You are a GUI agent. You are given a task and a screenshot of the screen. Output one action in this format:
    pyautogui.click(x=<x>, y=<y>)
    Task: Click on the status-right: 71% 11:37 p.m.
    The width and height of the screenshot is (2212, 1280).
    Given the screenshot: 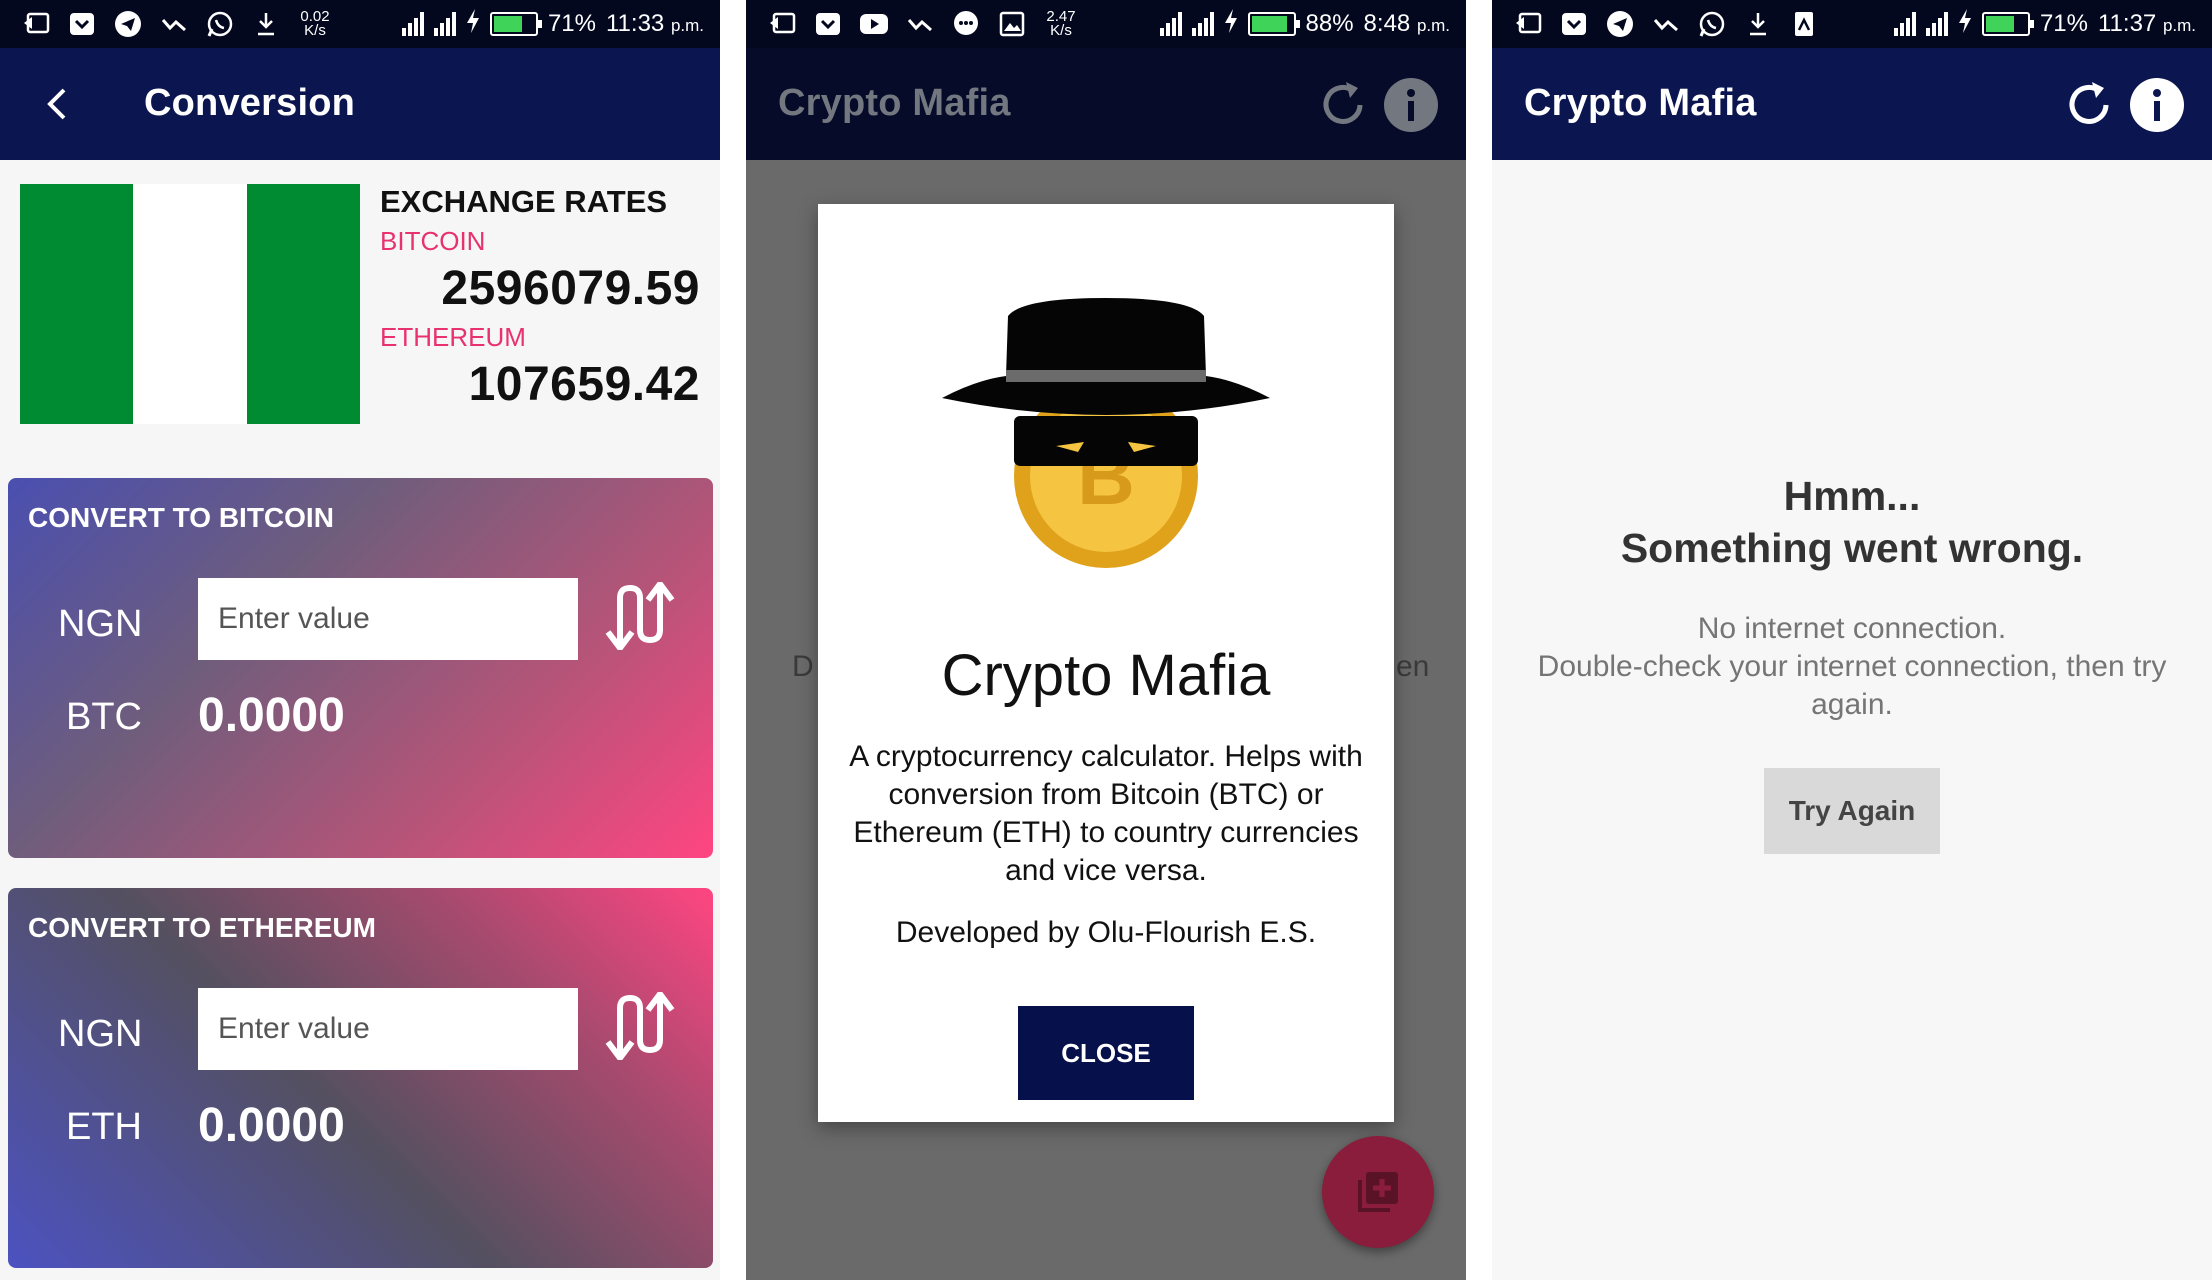 What is the action you would take?
    pyautogui.click(x=2044, y=24)
    